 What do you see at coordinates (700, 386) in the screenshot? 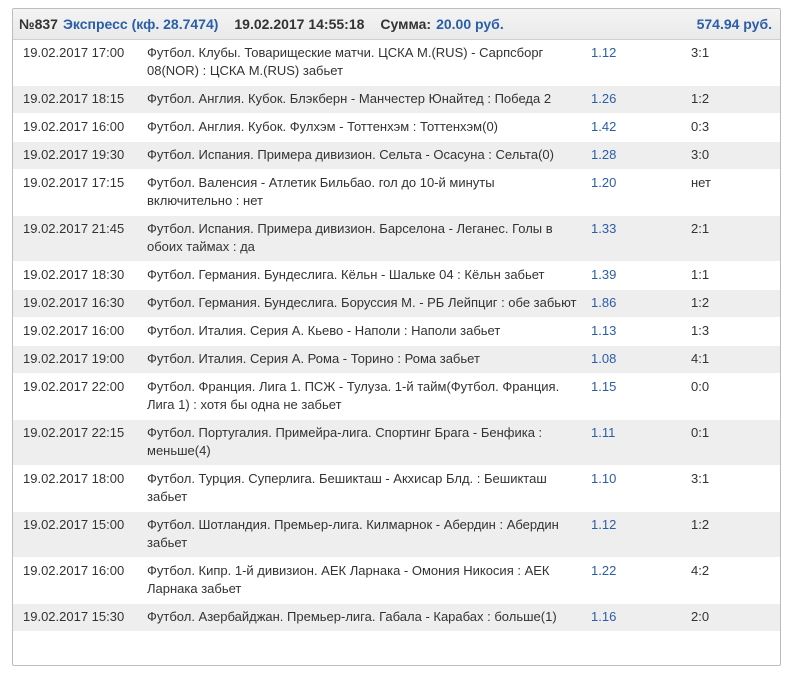
I see `event-score: 0:0` at bounding box center [700, 386].